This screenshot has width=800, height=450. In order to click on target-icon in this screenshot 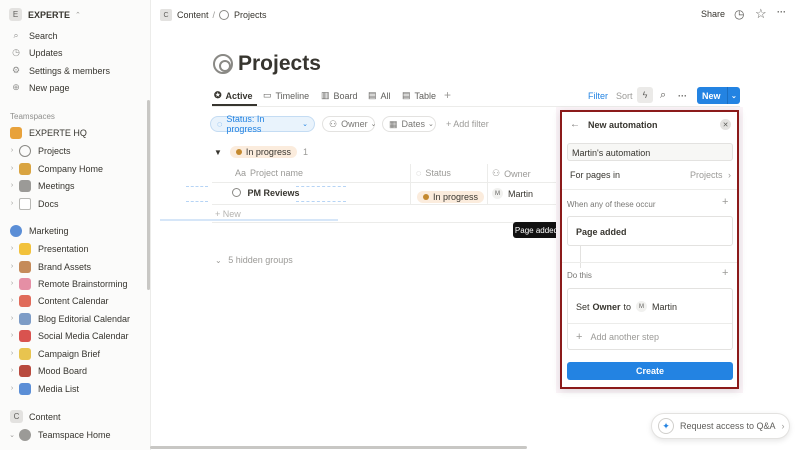, I will do `click(223, 64)`.